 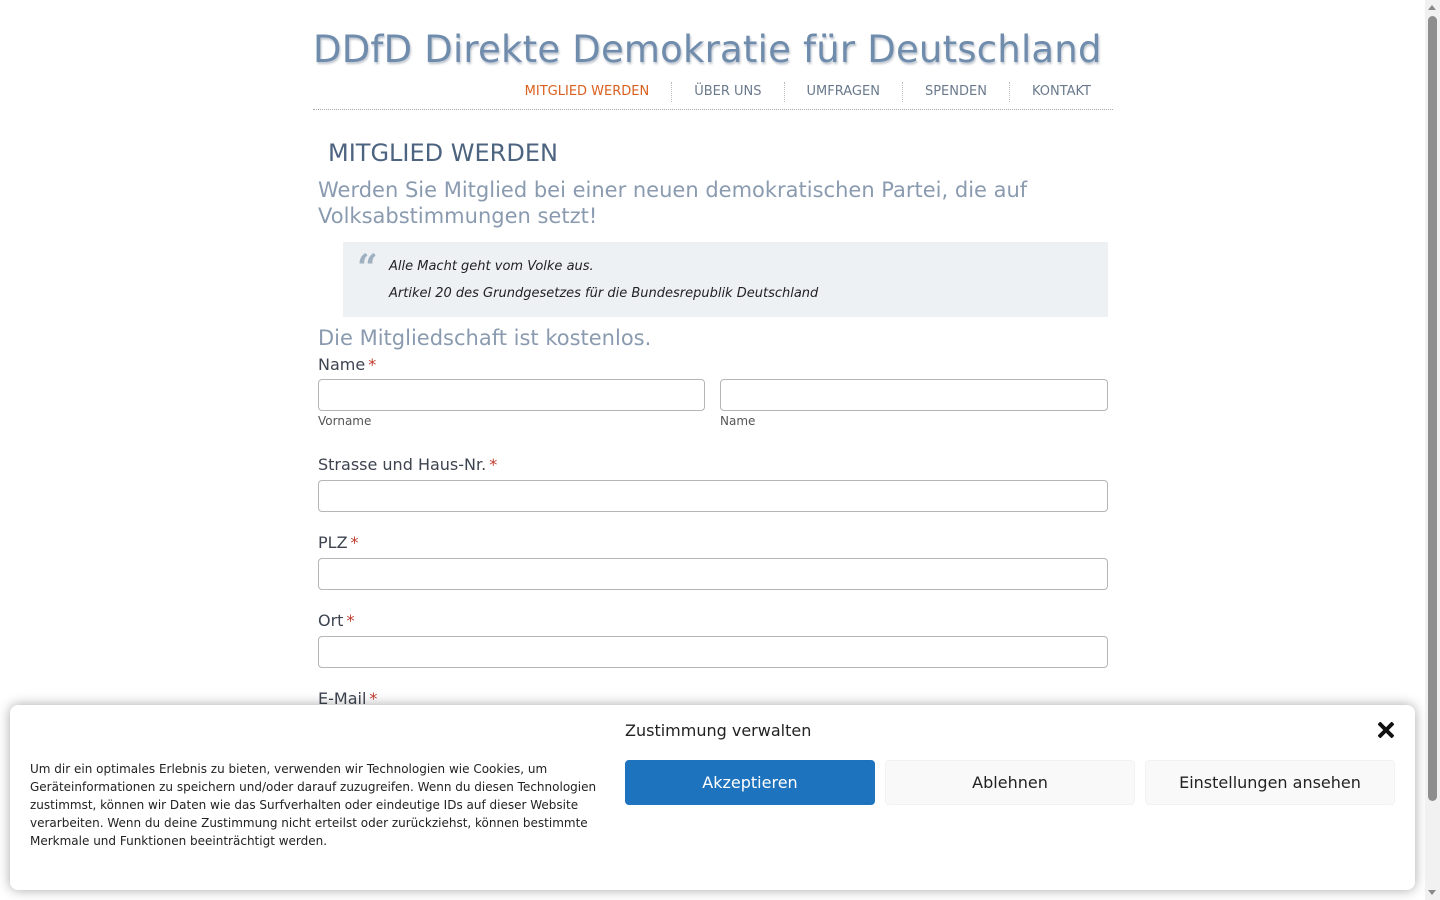 What do you see at coordinates (331, 620) in the screenshot?
I see `ort-label-text: Ort` at bounding box center [331, 620].